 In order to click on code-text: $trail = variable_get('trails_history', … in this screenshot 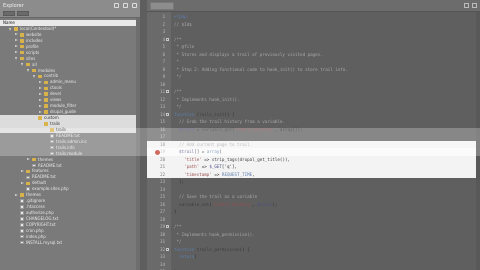, I will do `click(238, 130)`.